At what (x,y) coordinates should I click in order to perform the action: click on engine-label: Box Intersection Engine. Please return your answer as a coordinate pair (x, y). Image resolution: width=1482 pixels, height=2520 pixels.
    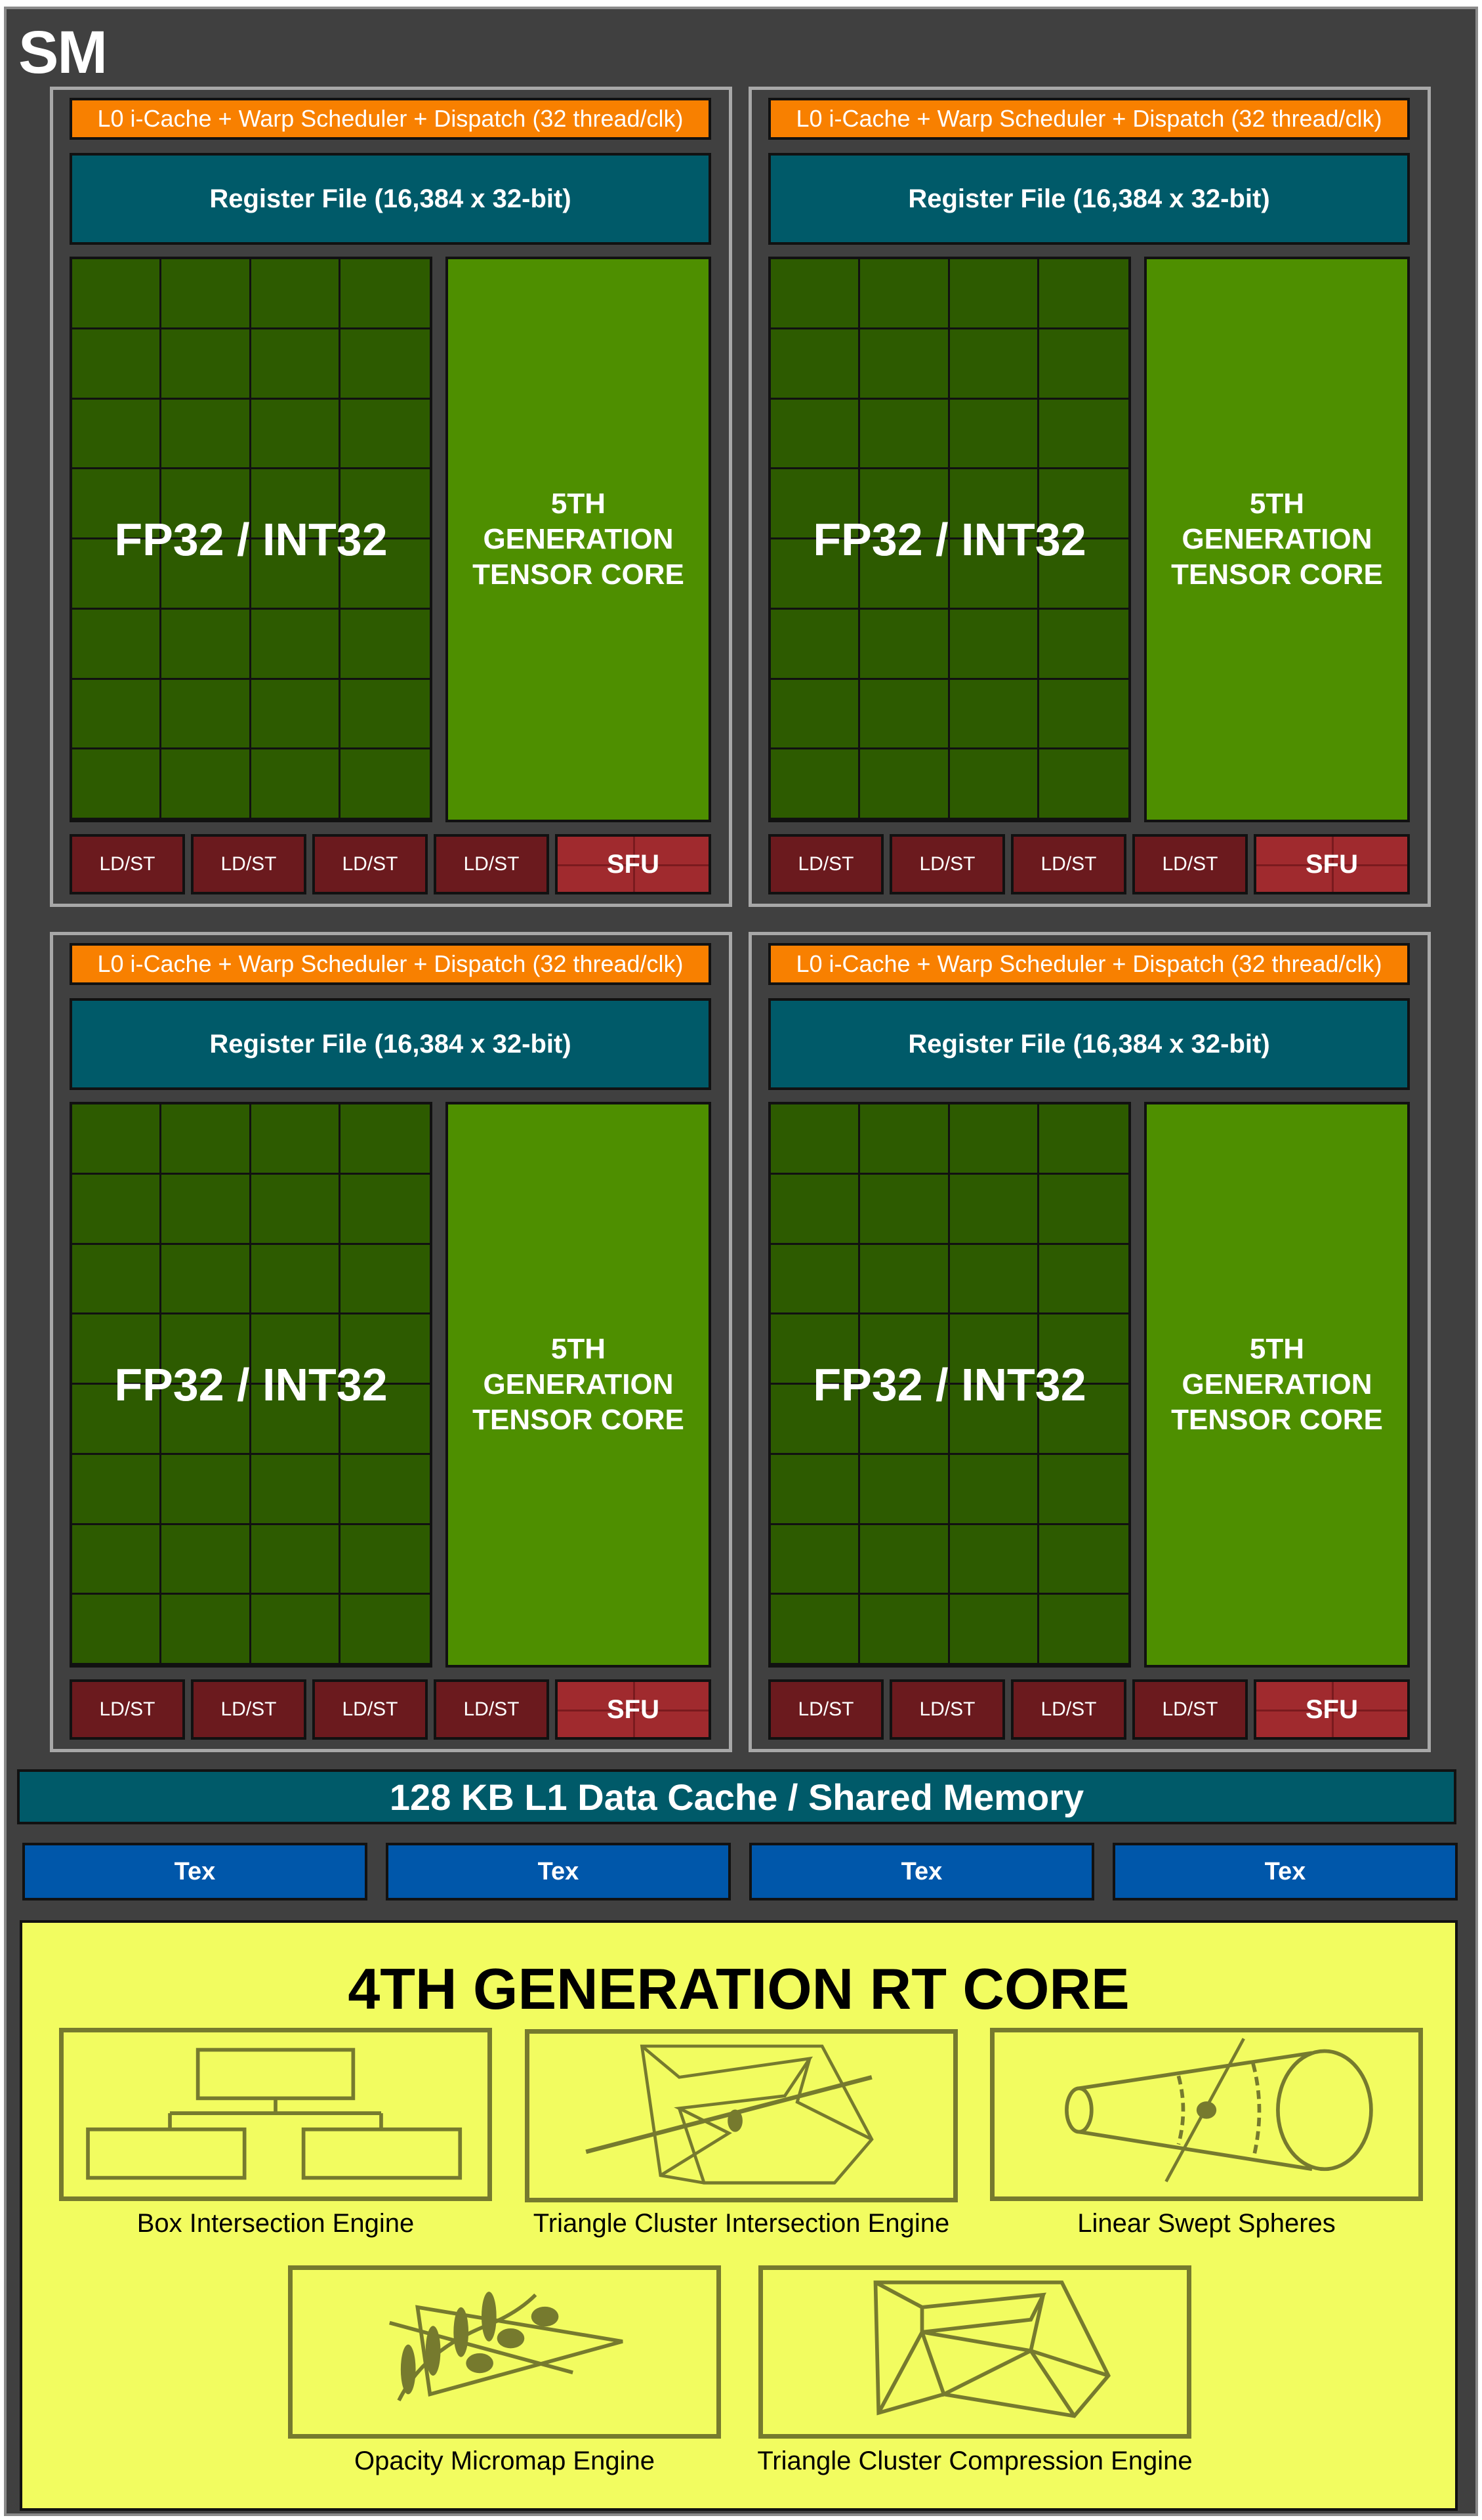
    Looking at the image, I should click on (275, 2223).